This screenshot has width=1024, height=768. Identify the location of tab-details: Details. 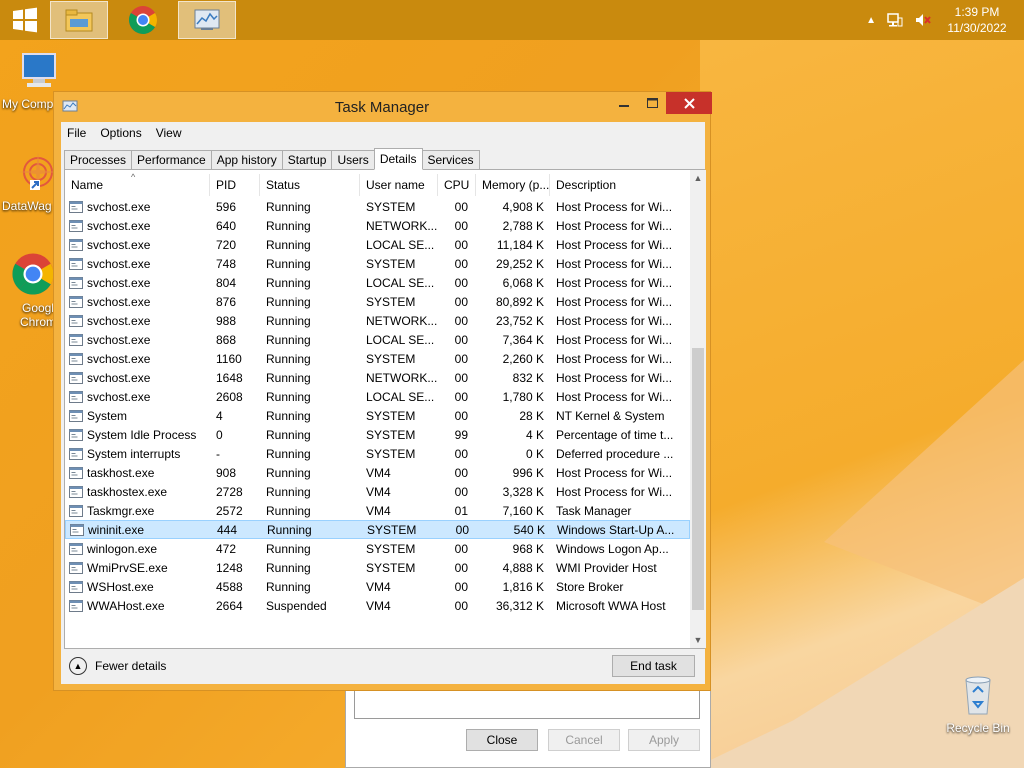
(398, 159).